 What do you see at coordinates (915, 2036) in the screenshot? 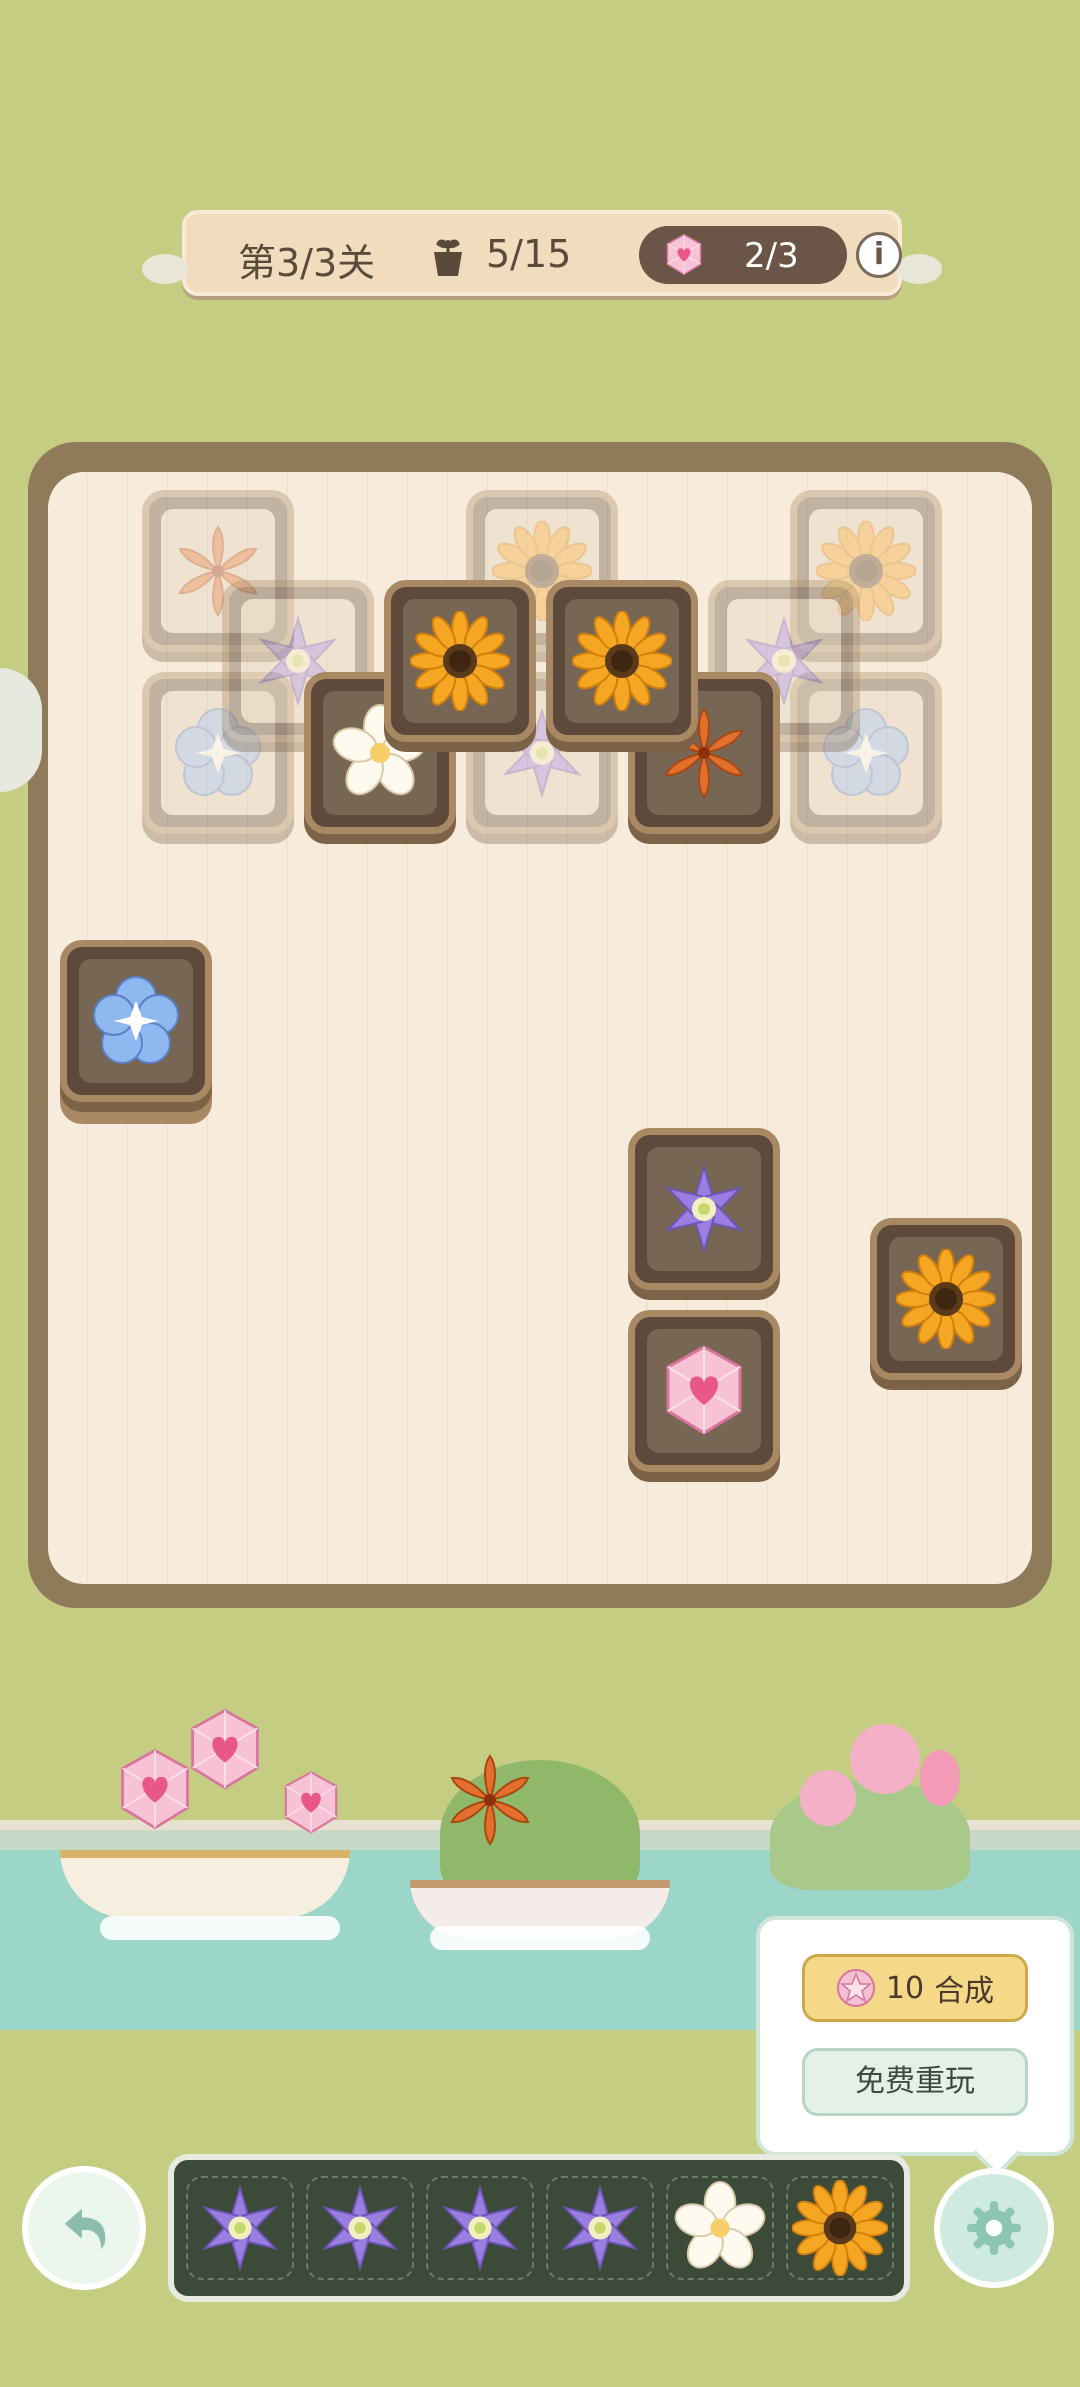
I see `options-popup: 10 合成 免费重玩` at bounding box center [915, 2036].